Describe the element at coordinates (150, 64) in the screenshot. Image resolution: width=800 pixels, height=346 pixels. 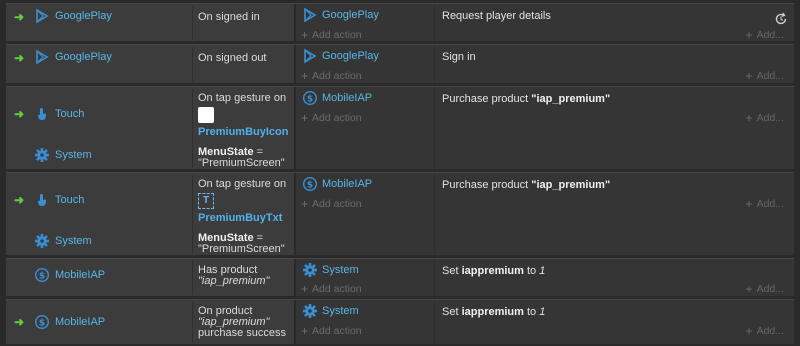
I see `conditions-column: ➜ GooglePlay On signed out` at that location.